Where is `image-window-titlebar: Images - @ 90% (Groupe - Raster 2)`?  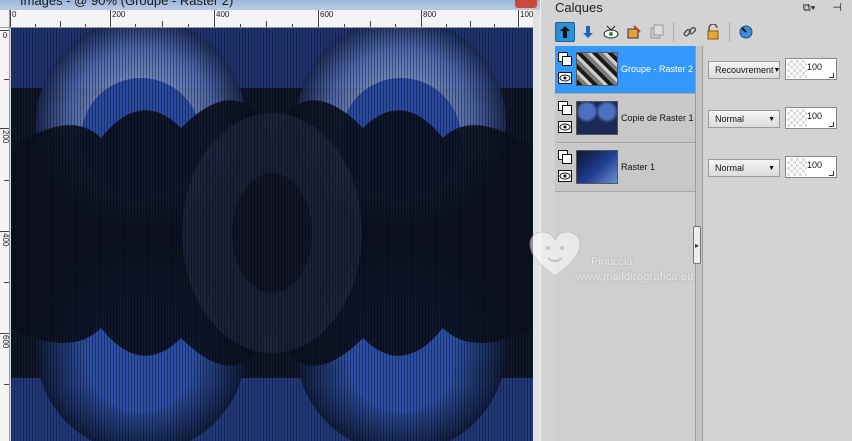
image-window-titlebar: Images - @ 90% (Groupe - Raster 2) is located at coordinates (270, 5).